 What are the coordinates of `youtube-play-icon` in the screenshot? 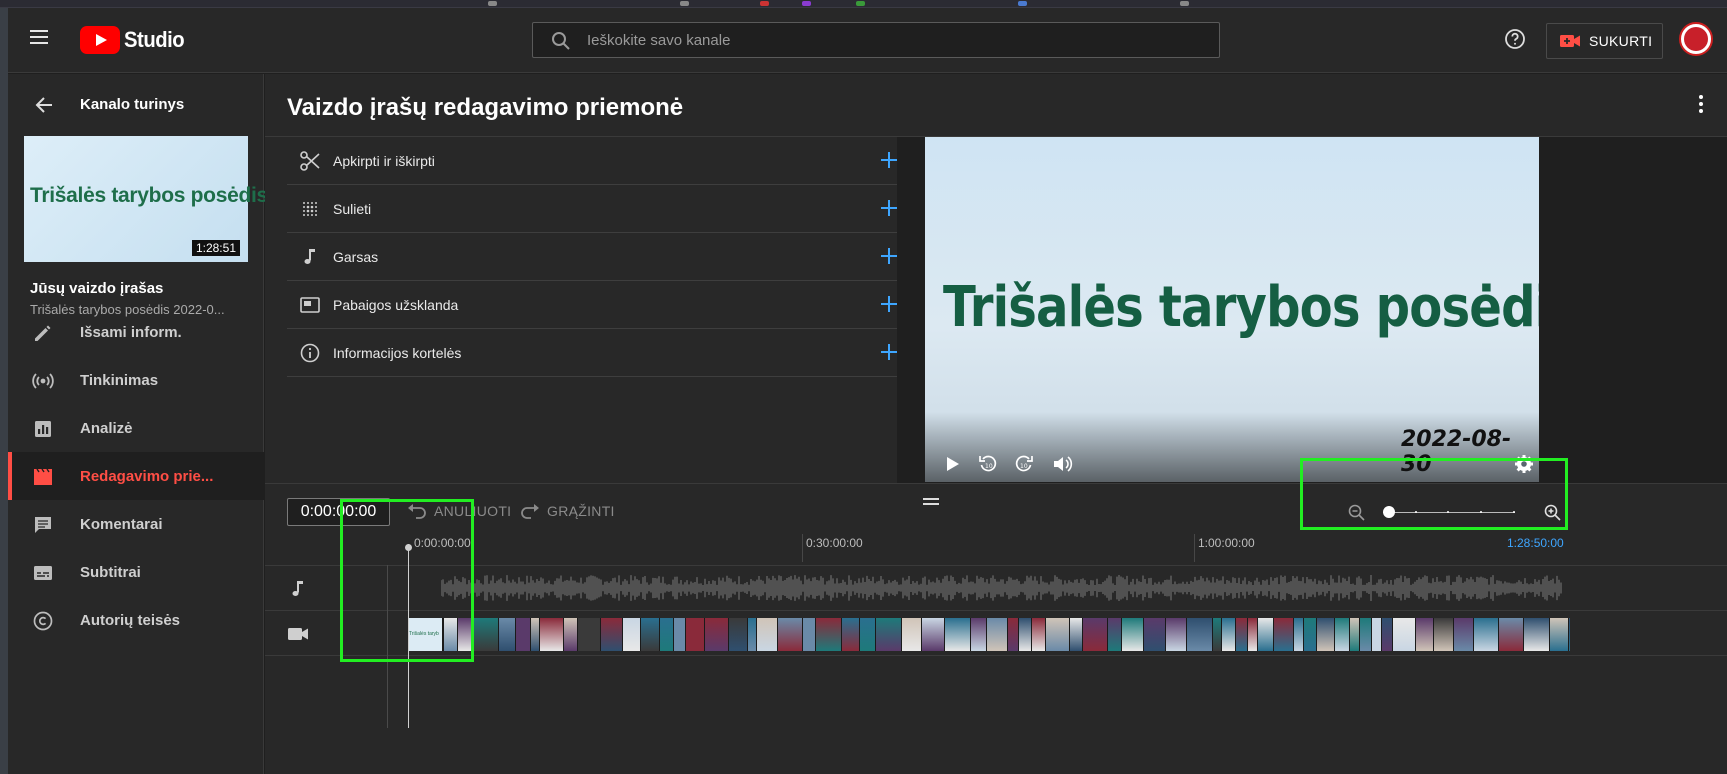 It's located at (100, 40).